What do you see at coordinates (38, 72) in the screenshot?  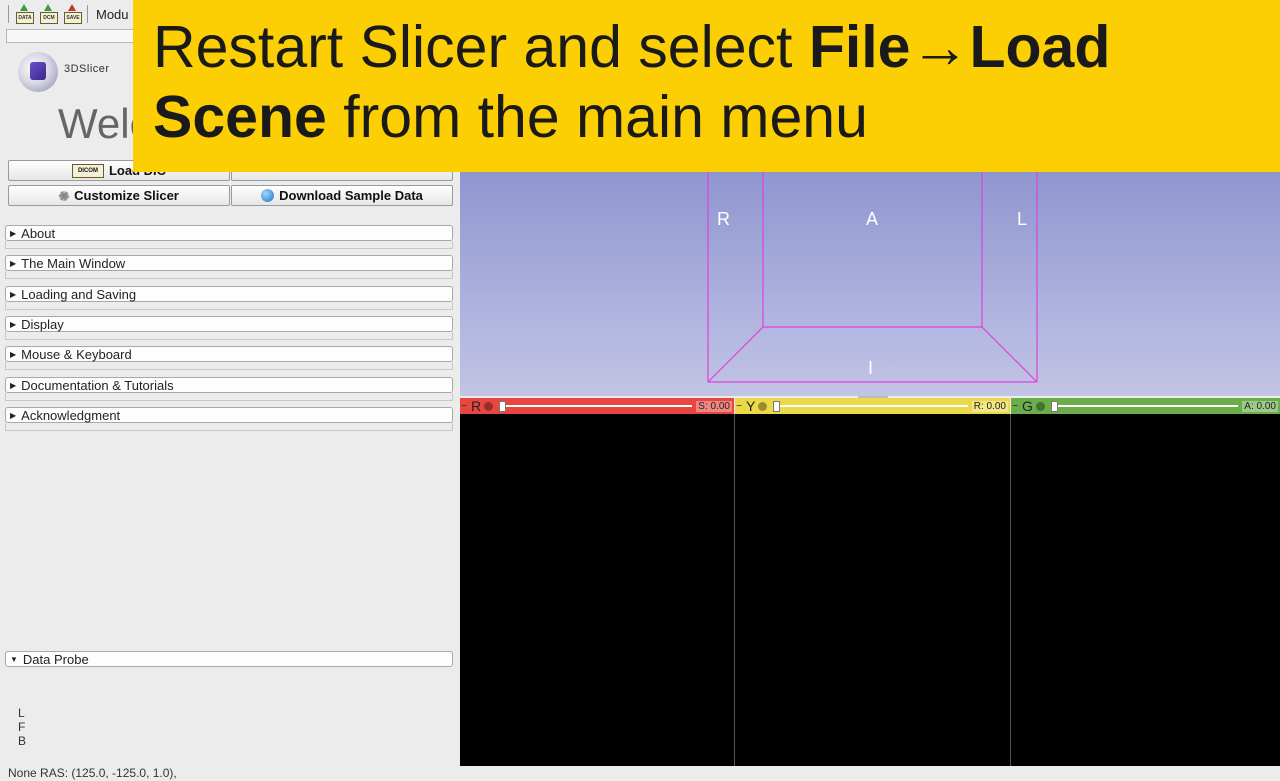 I see `slicer-logo-icon` at bounding box center [38, 72].